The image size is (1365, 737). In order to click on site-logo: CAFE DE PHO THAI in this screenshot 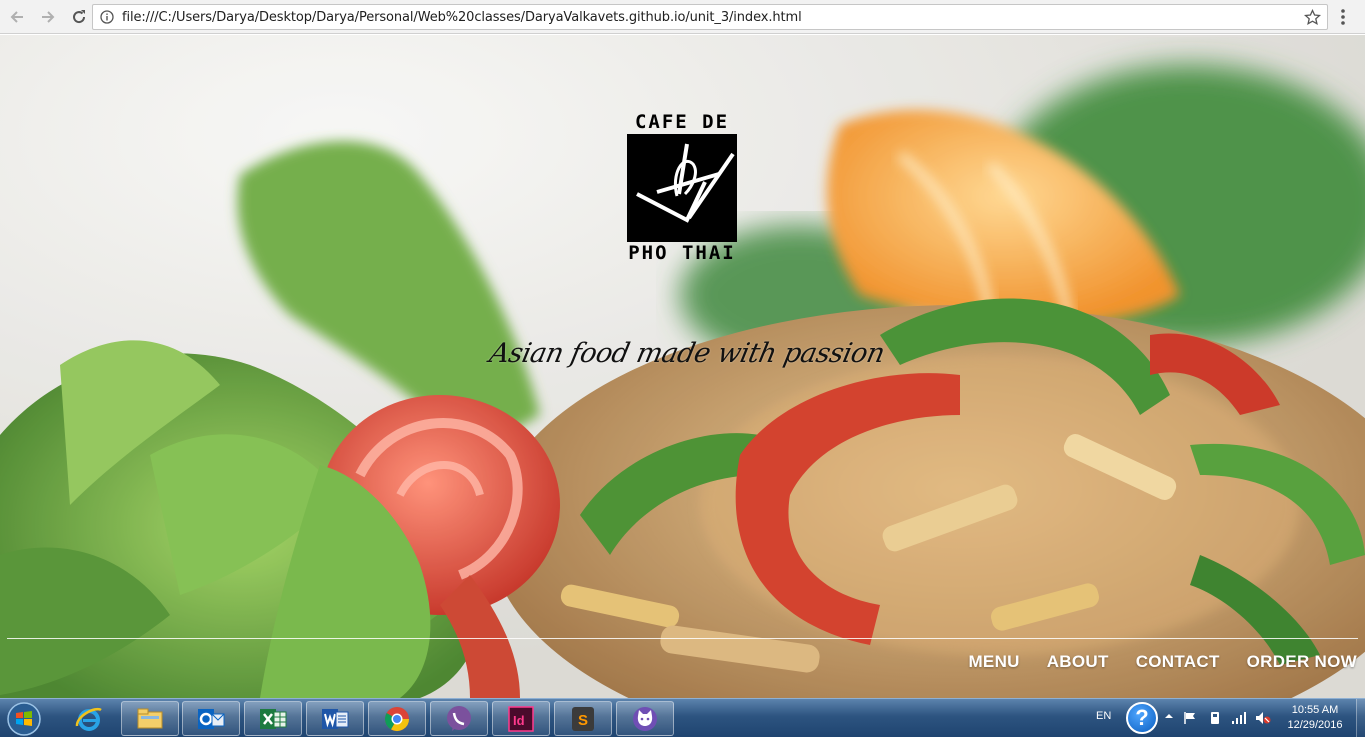, I will do `click(682, 187)`.